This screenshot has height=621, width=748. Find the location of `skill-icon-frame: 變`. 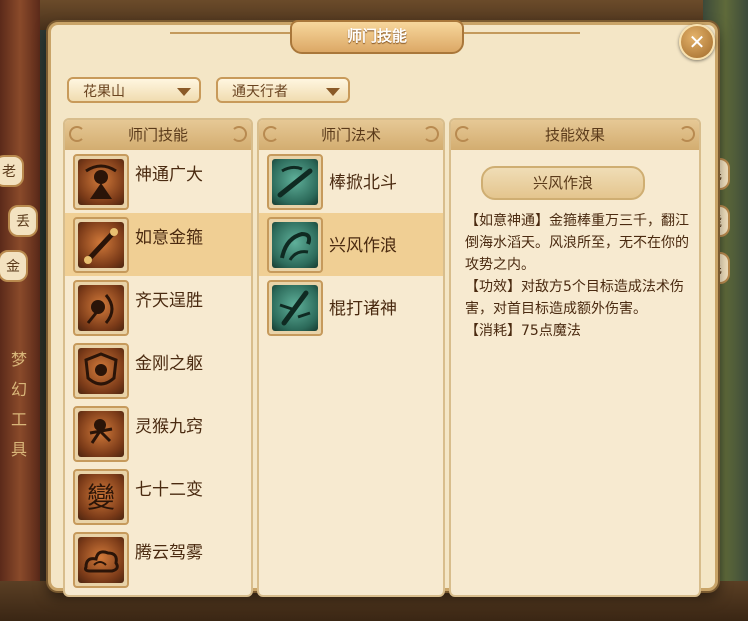

skill-icon-frame: 變 is located at coordinates (101, 497).